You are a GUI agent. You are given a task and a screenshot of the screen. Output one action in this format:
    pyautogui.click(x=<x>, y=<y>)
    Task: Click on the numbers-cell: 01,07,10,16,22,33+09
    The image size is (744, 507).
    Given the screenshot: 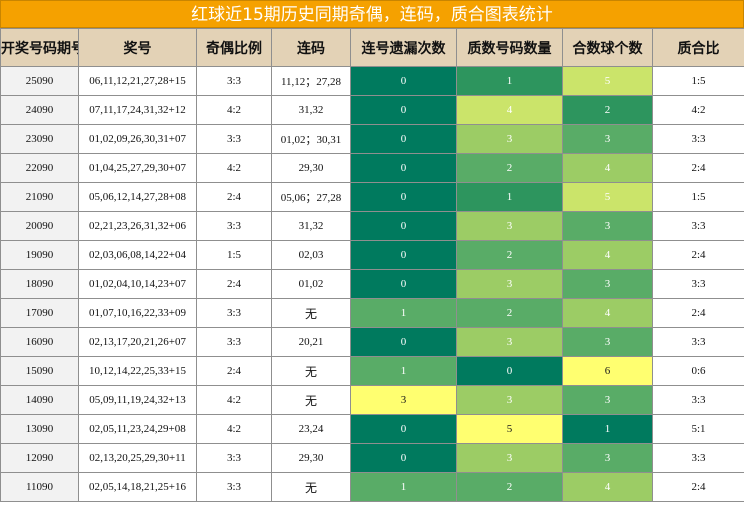 What is the action you would take?
    pyautogui.click(x=137, y=313)
    